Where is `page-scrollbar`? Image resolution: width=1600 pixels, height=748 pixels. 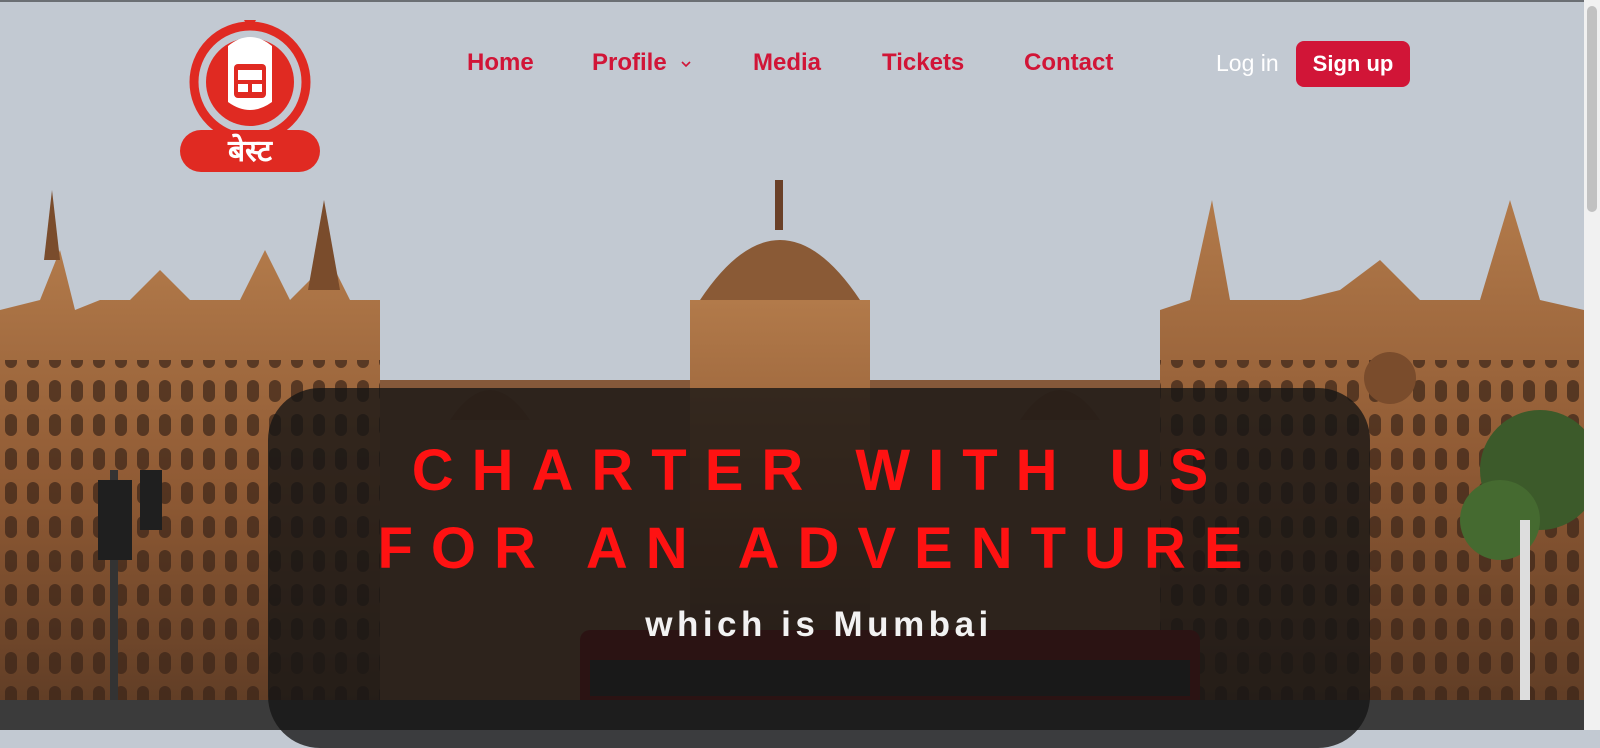
page-scrollbar is located at coordinates (1592, 365).